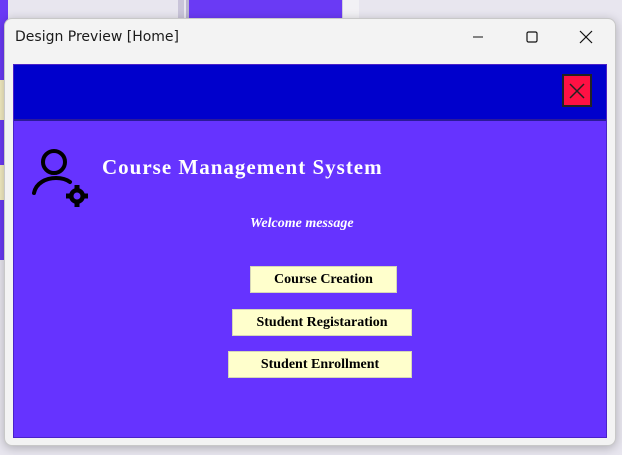  I want to click on maximize-icon, so click(532, 37).